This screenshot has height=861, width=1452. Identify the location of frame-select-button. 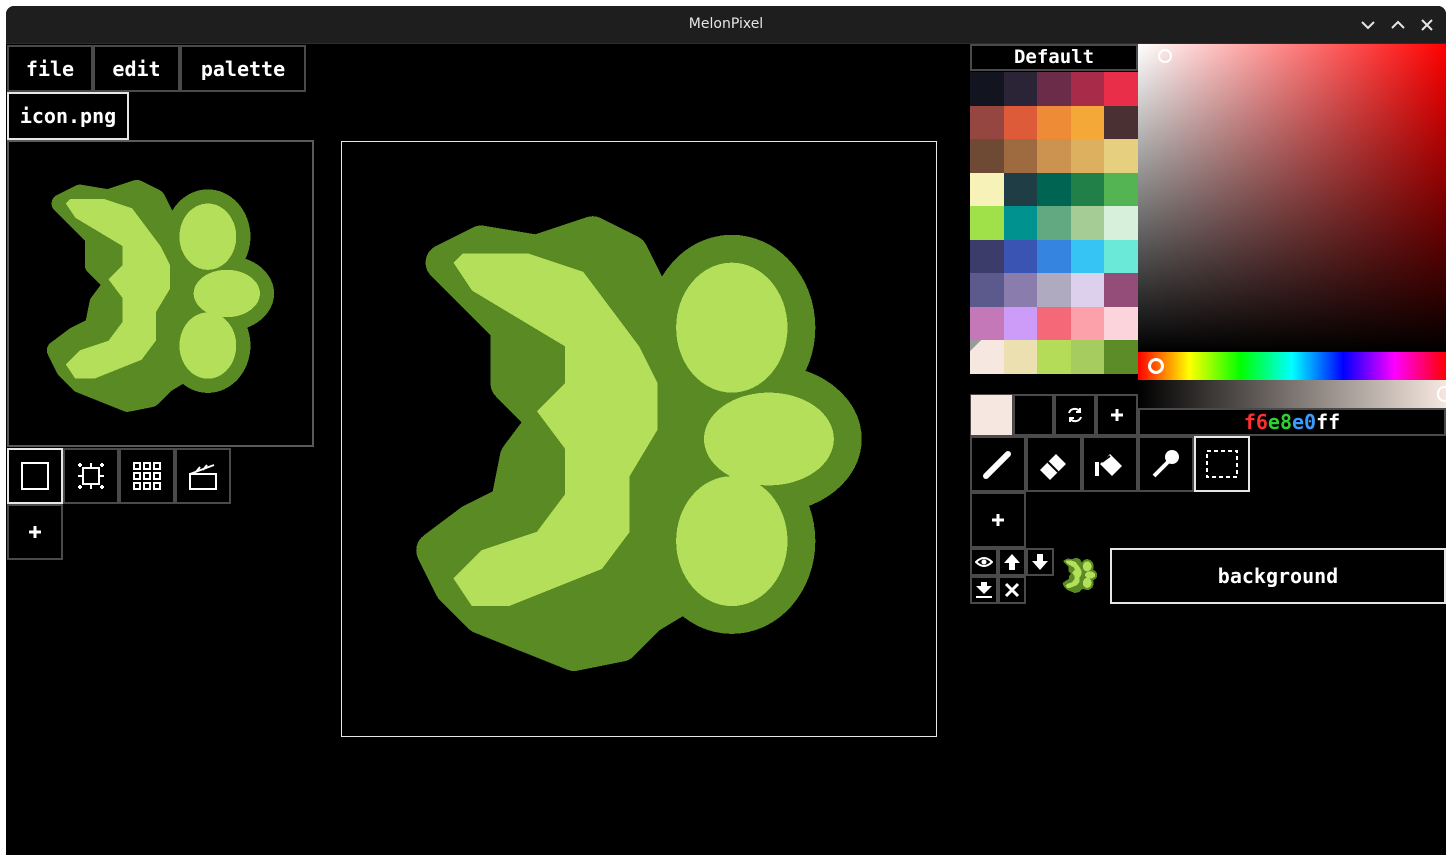
(91, 476).